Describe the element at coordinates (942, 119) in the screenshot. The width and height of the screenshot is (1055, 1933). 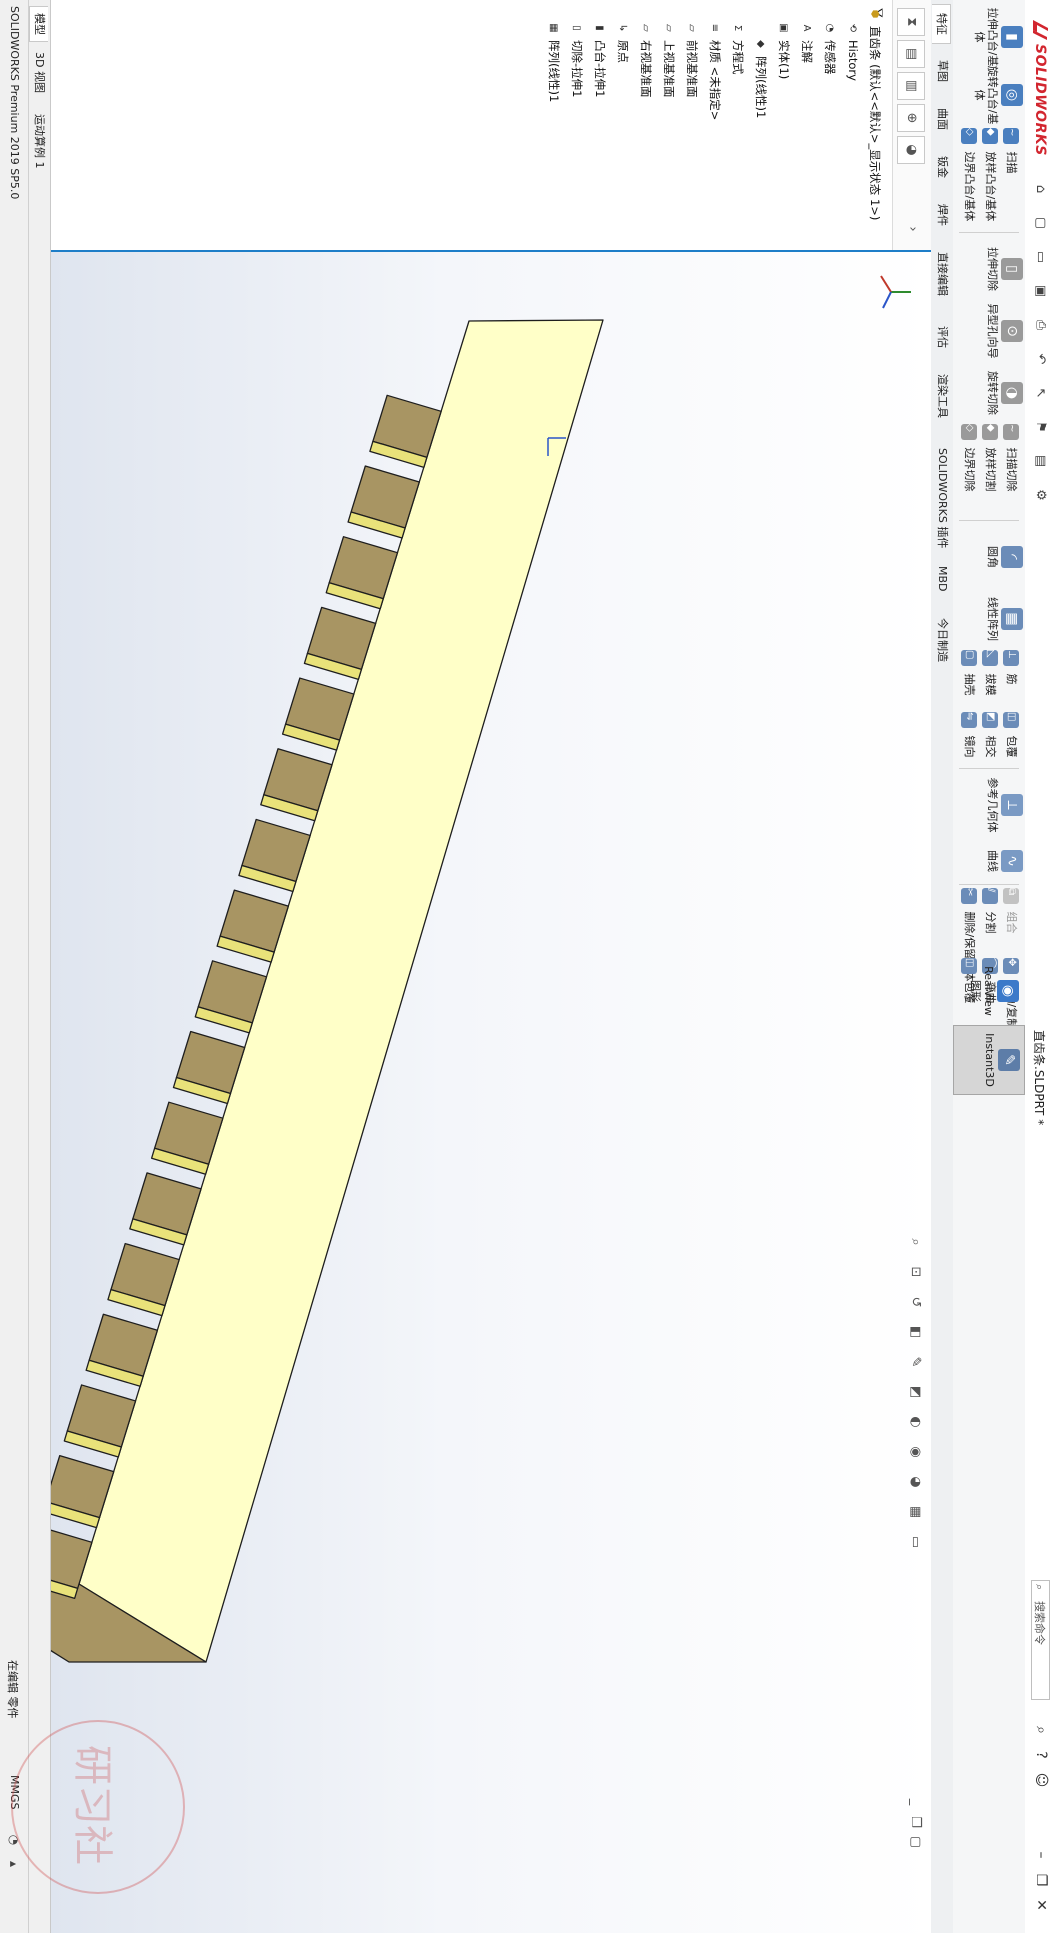
I see `tab-2: 曲面` at that location.